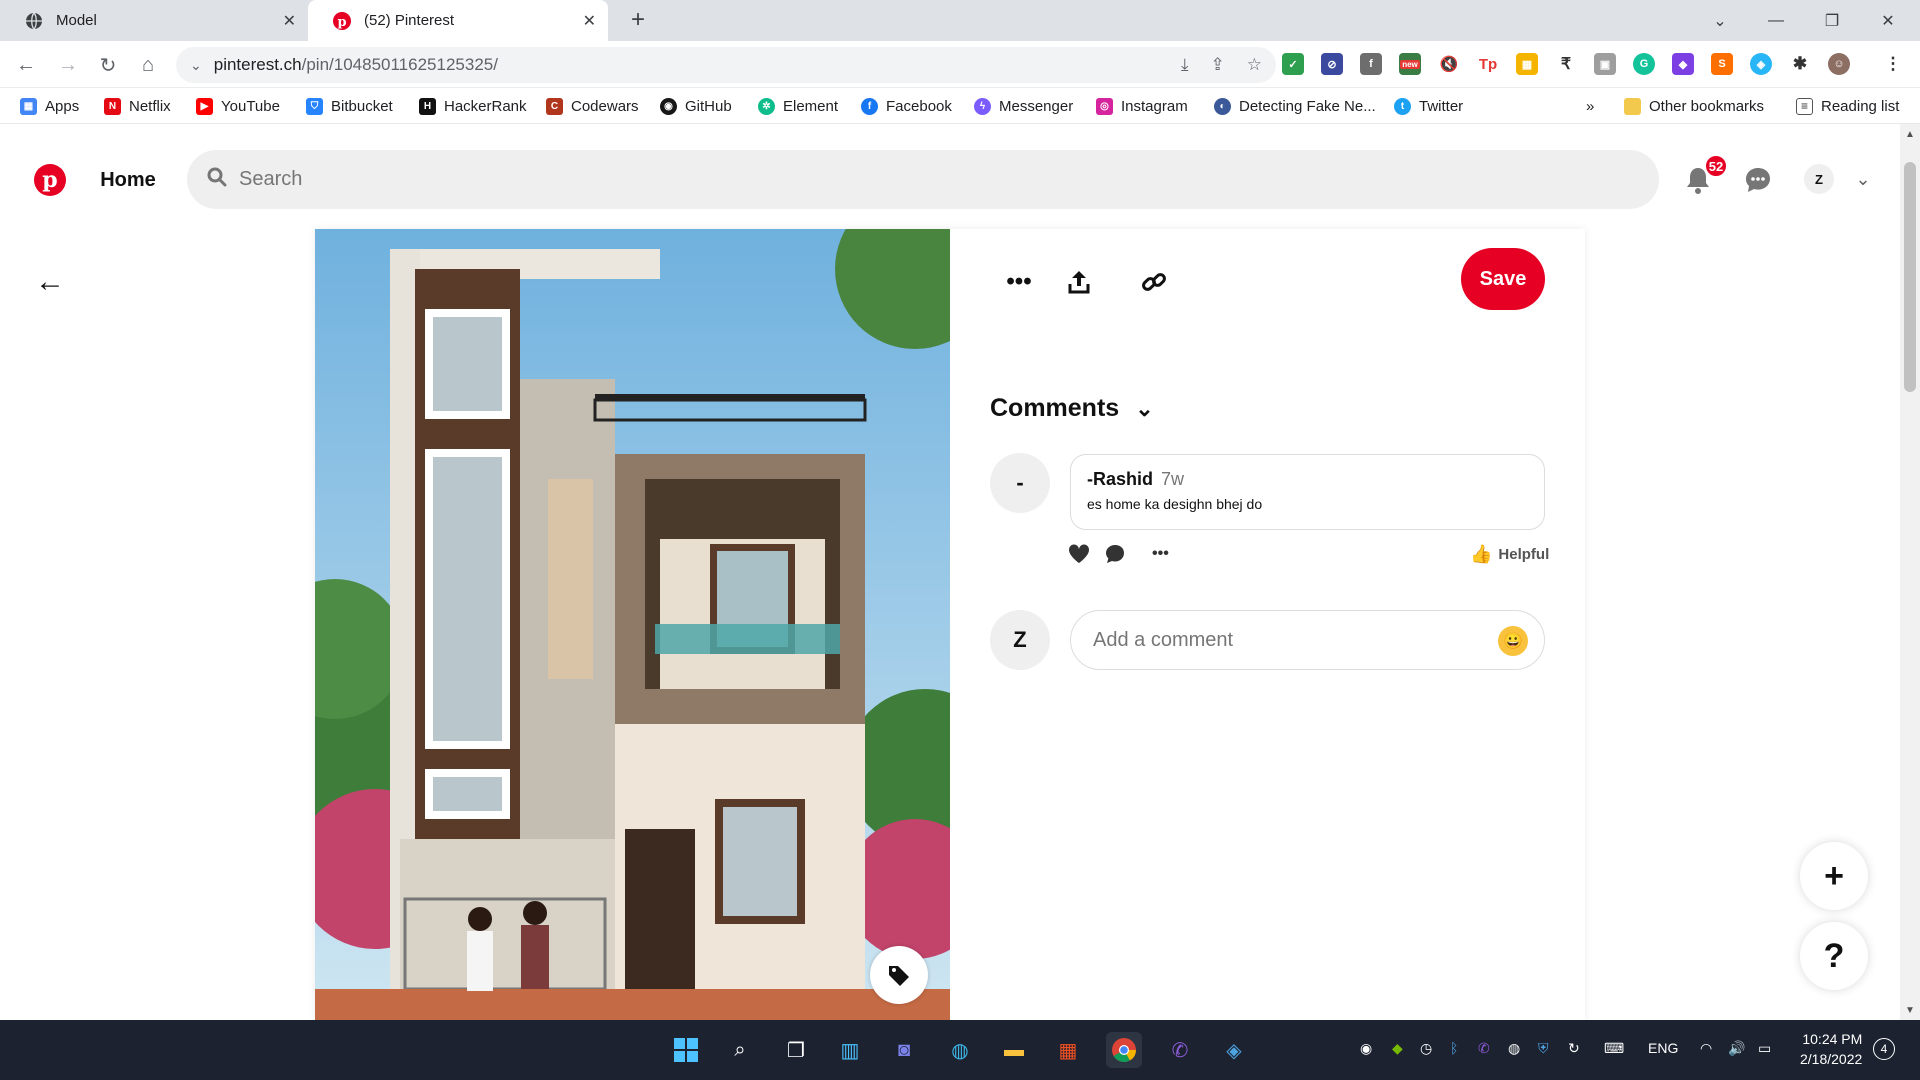 This screenshot has height=1080, width=1920. What do you see at coordinates (638, 20) in the screenshot?
I see `new-tab-button: +` at bounding box center [638, 20].